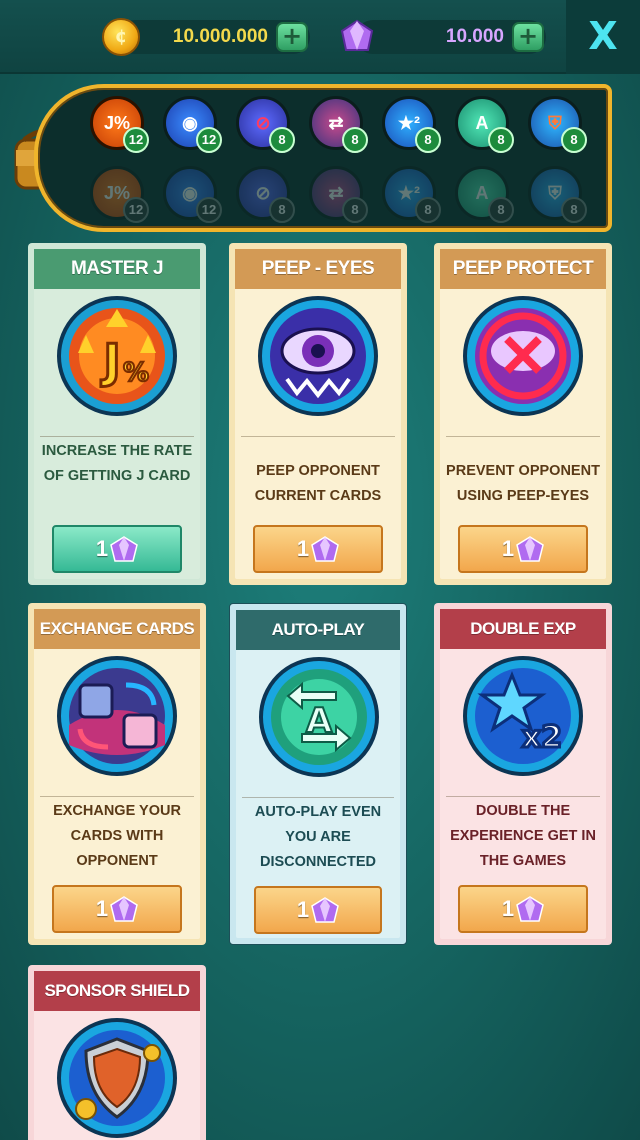  I want to click on top-bar: 10.000.000 + ¢ 10.000 + X, so click(320, 37).